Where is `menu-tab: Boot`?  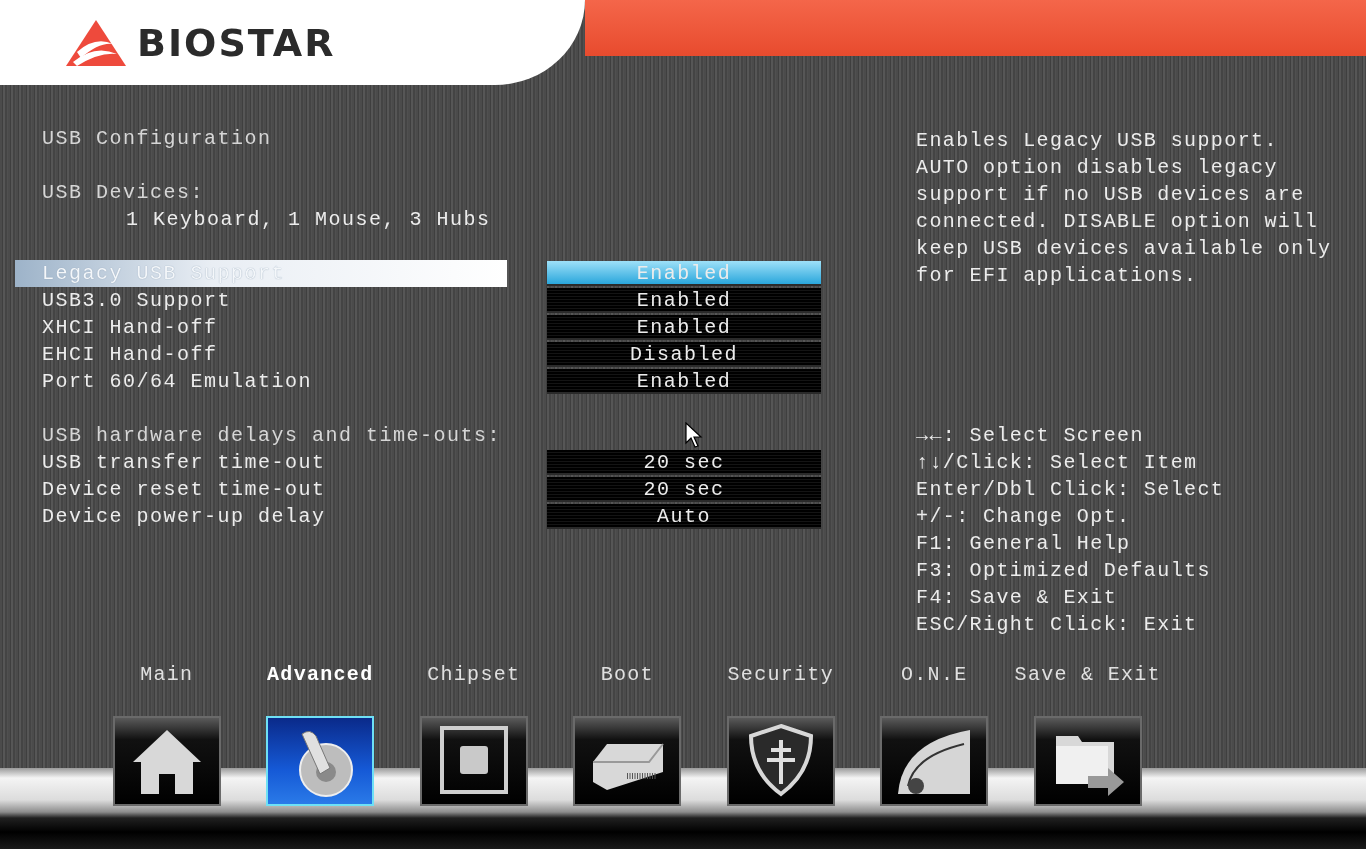
menu-tab: Boot is located at coordinates (627, 675).